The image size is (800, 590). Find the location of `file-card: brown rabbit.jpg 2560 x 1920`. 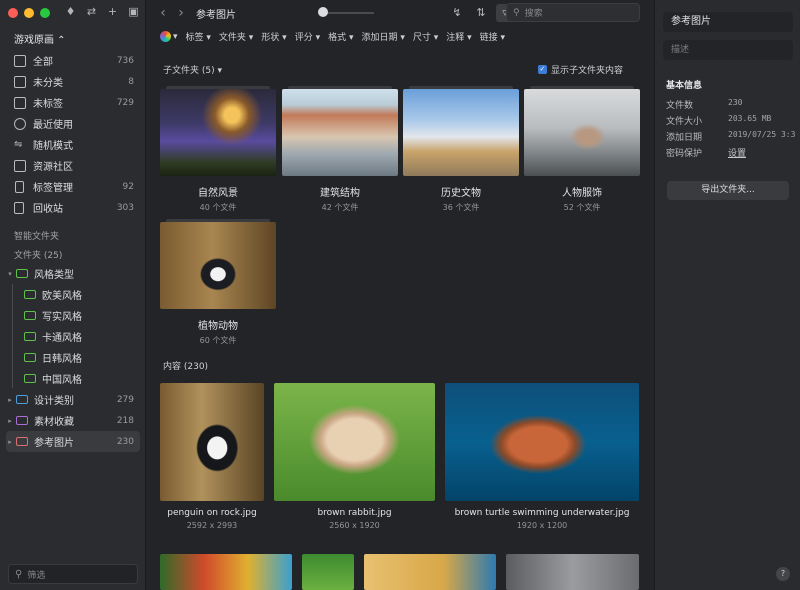

file-card: brown rabbit.jpg 2560 x 1920 is located at coordinates (354, 456).